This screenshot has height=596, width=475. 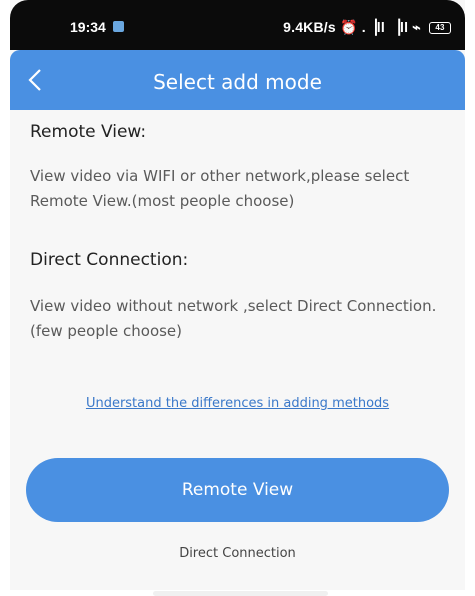 I want to click on direct-connection-button: Direct Connection, so click(x=237, y=553).